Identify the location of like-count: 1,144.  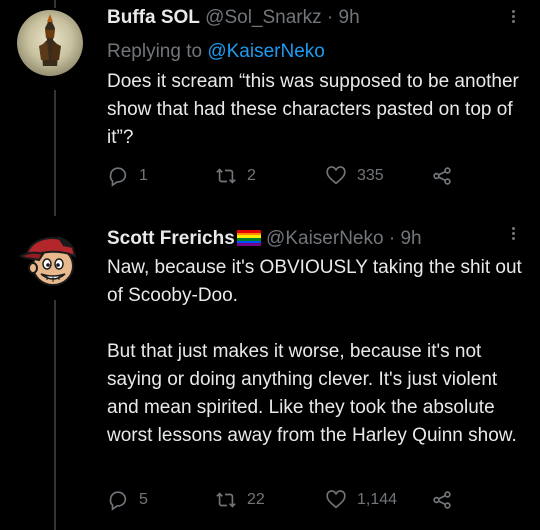
(377, 499).